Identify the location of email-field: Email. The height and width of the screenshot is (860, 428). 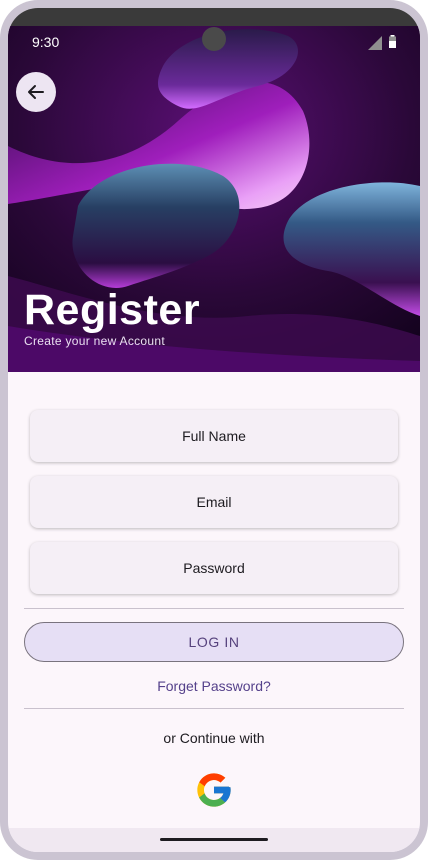
(214, 502).